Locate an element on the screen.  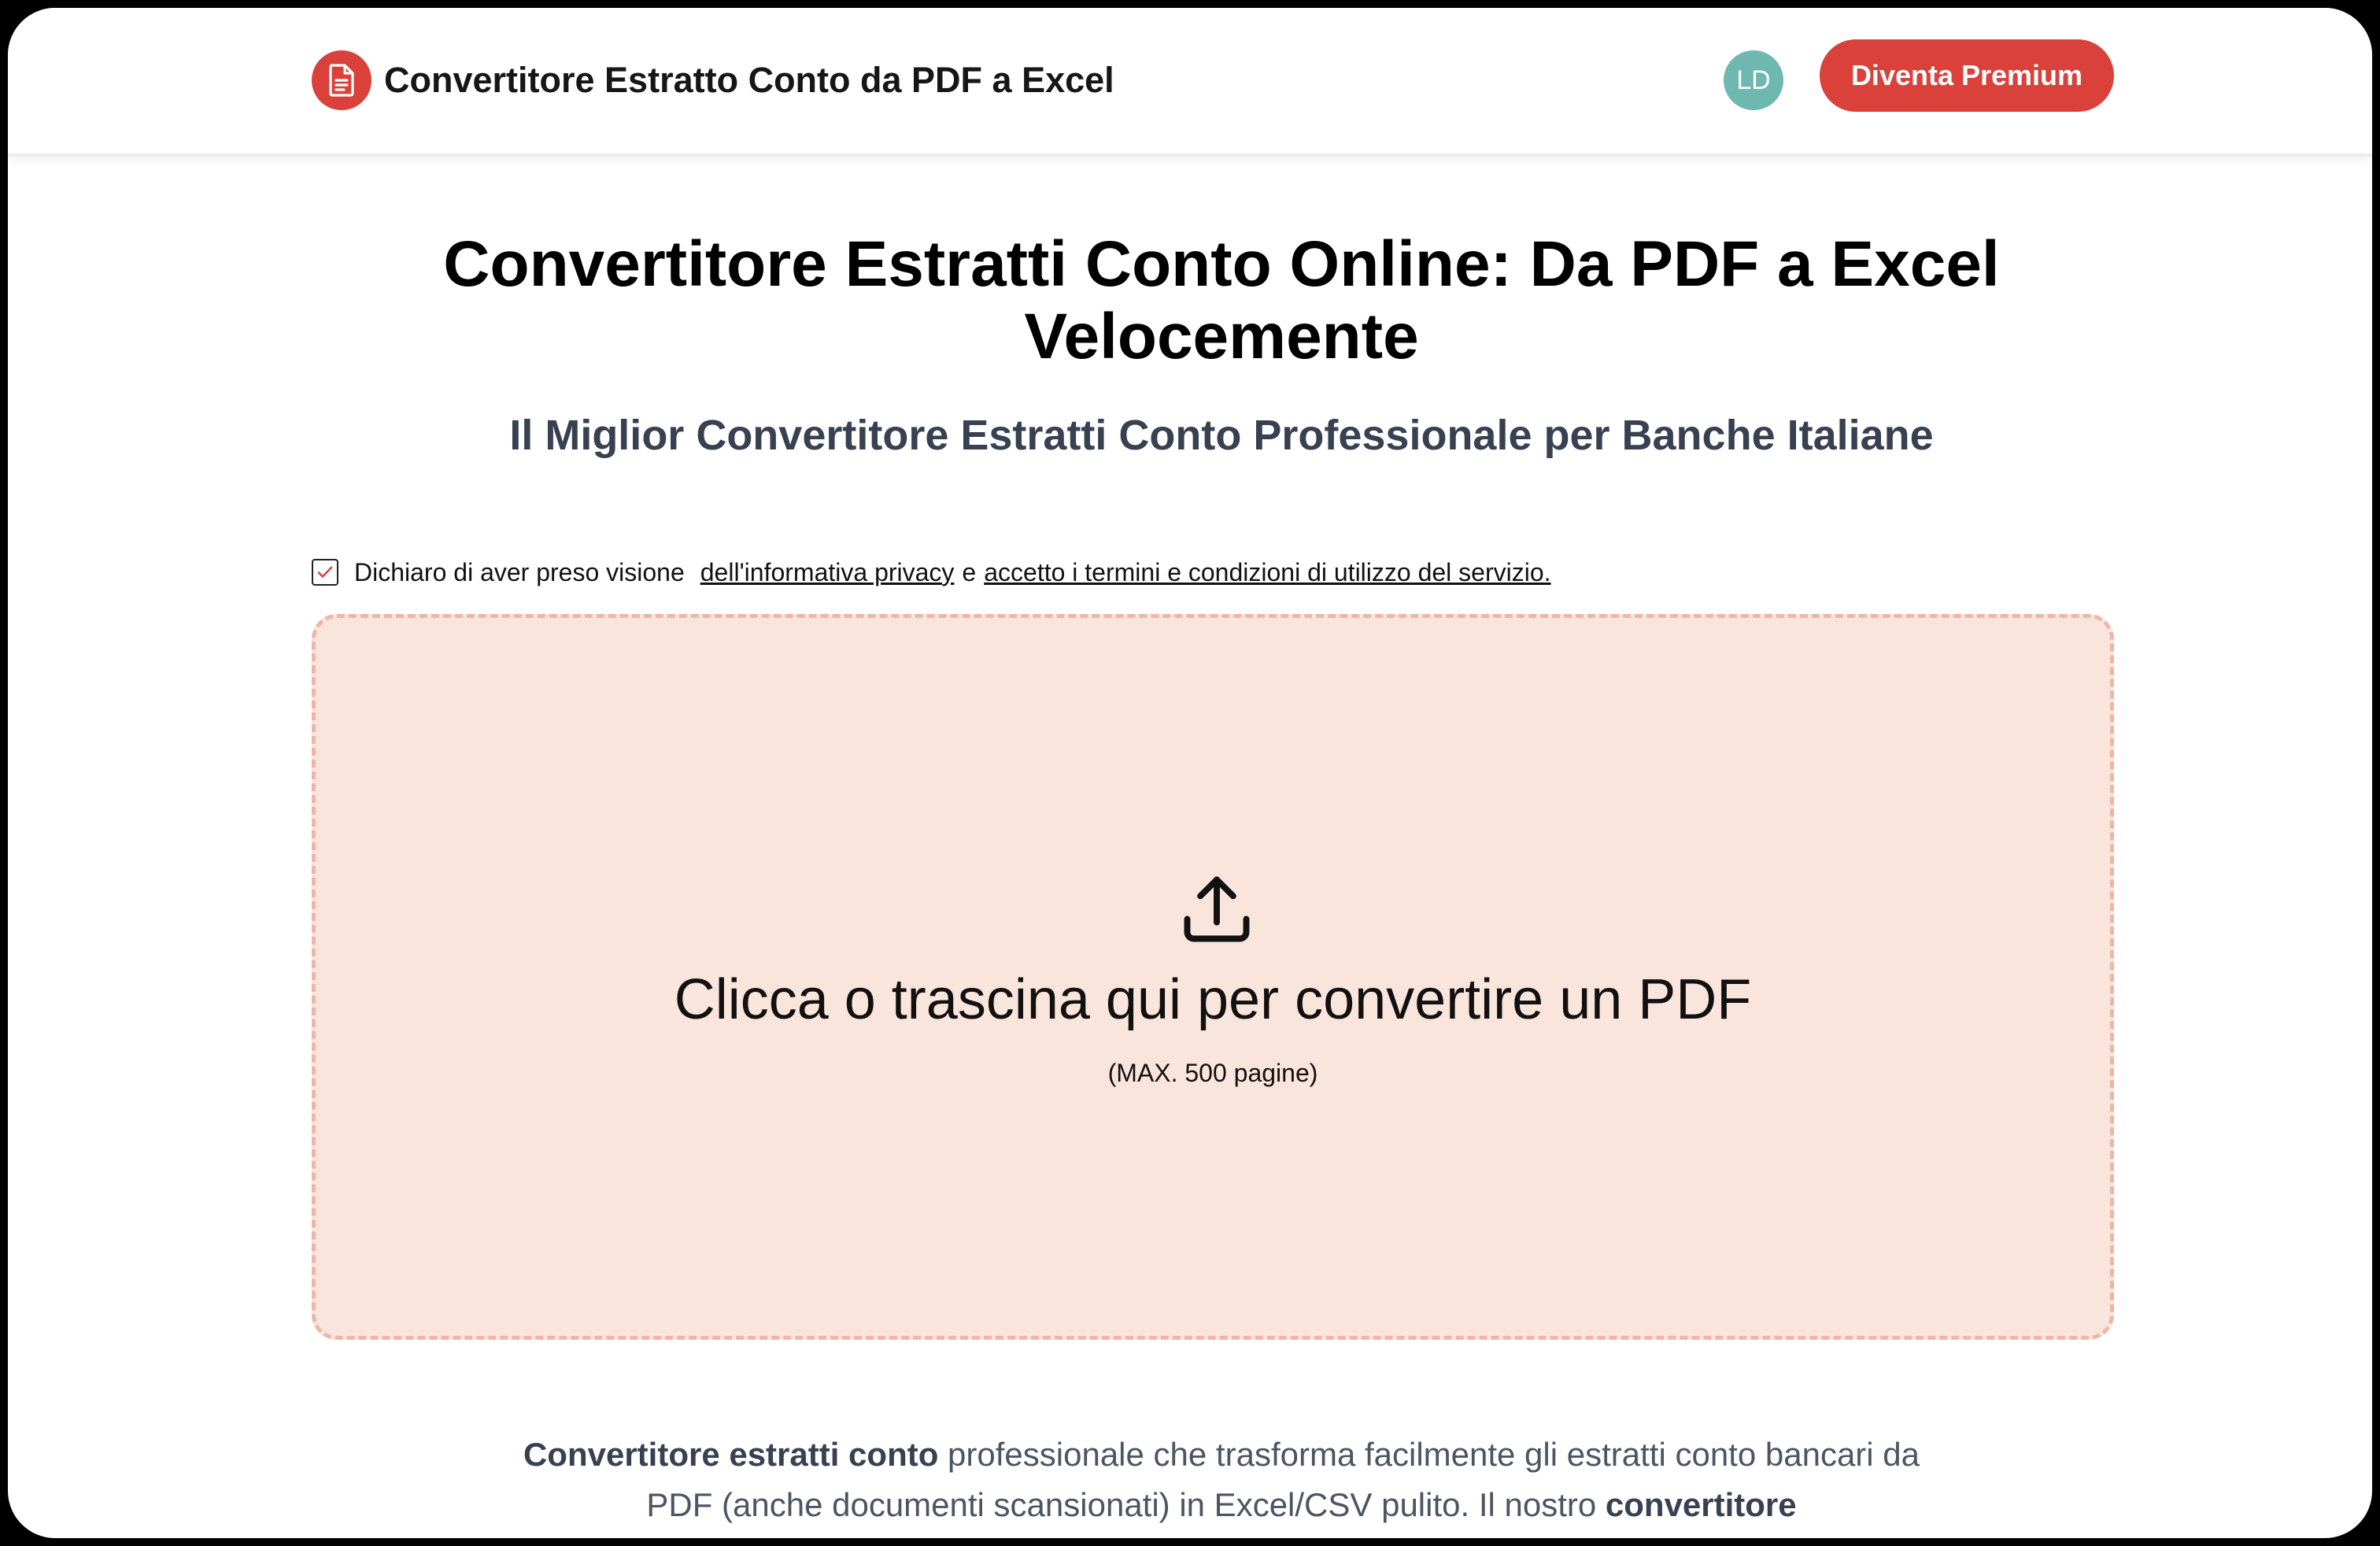
desc-bold-2: convertitore is located at coordinates (1701, 1504).